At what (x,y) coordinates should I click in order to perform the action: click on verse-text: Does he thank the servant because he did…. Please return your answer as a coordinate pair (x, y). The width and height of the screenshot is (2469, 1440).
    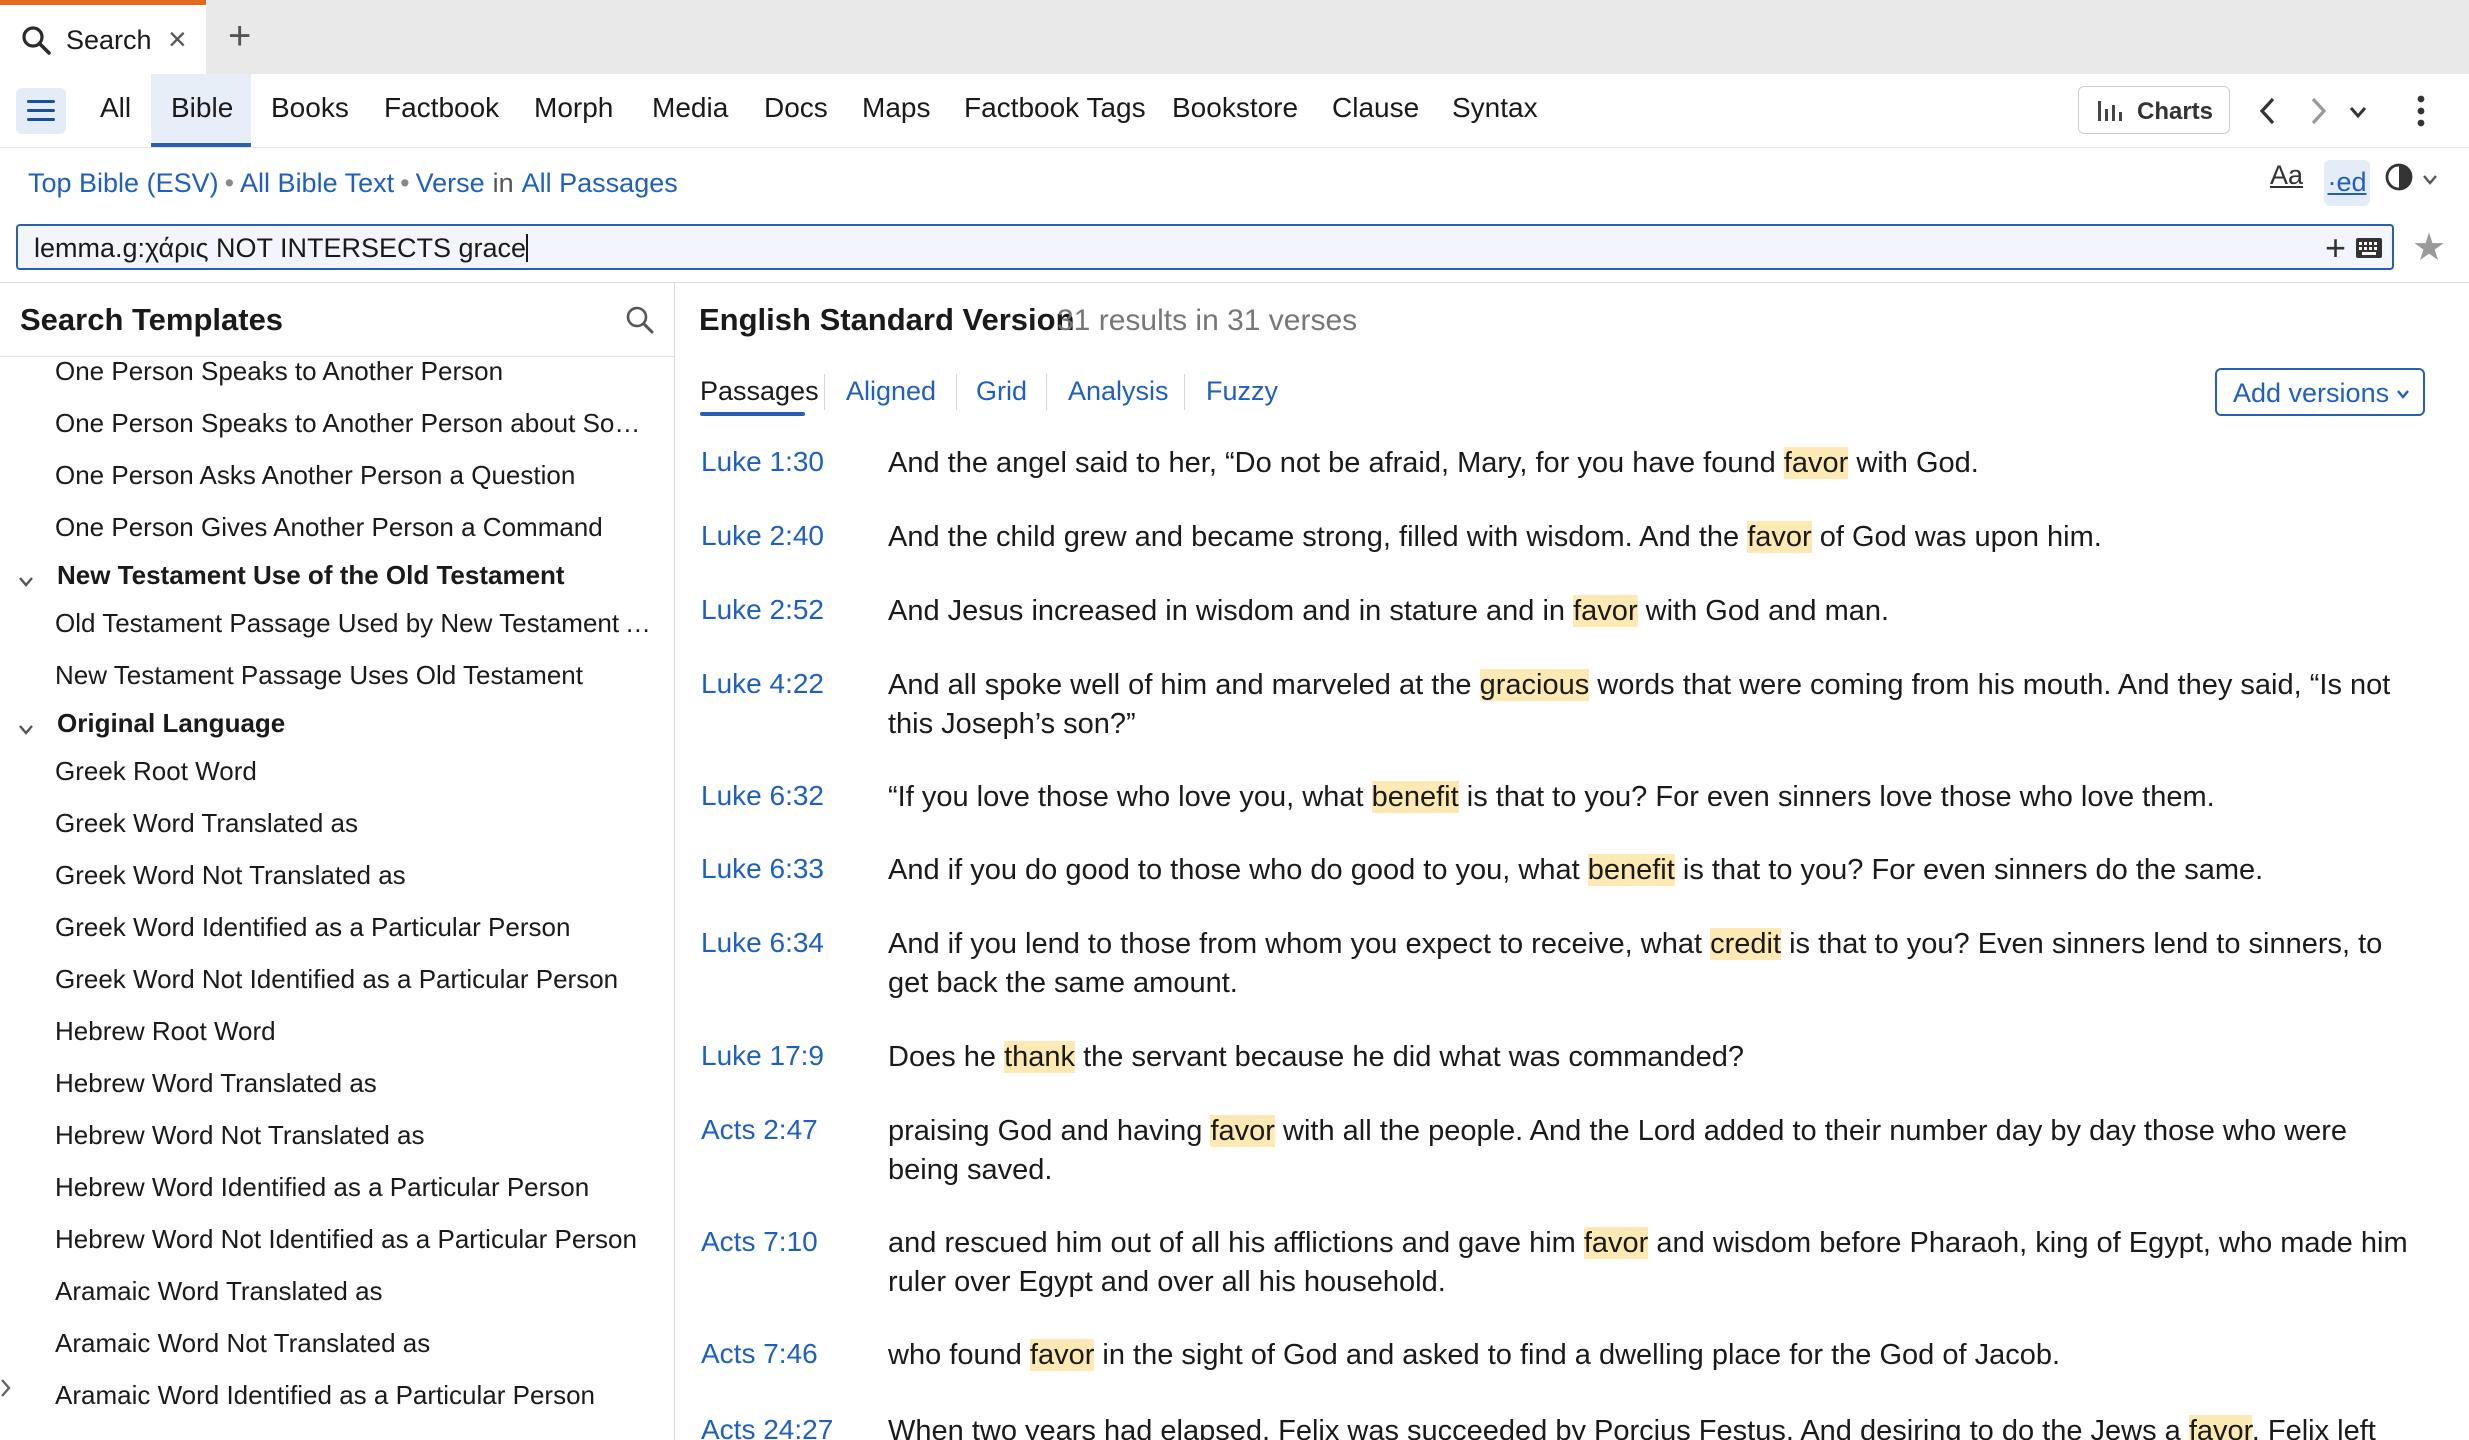
    Looking at the image, I should click on (1653, 1057).